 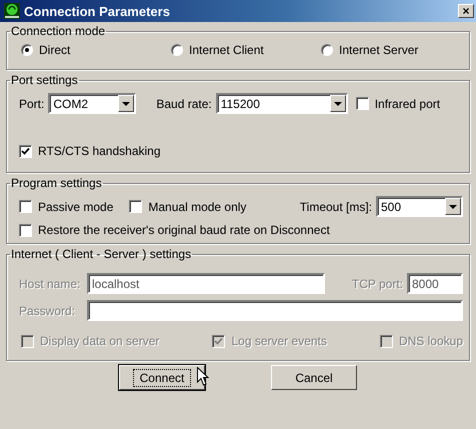 What do you see at coordinates (99, 151) in the screenshot?
I see `checkbox-label: RTS/CTS handshaking` at bounding box center [99, 151].